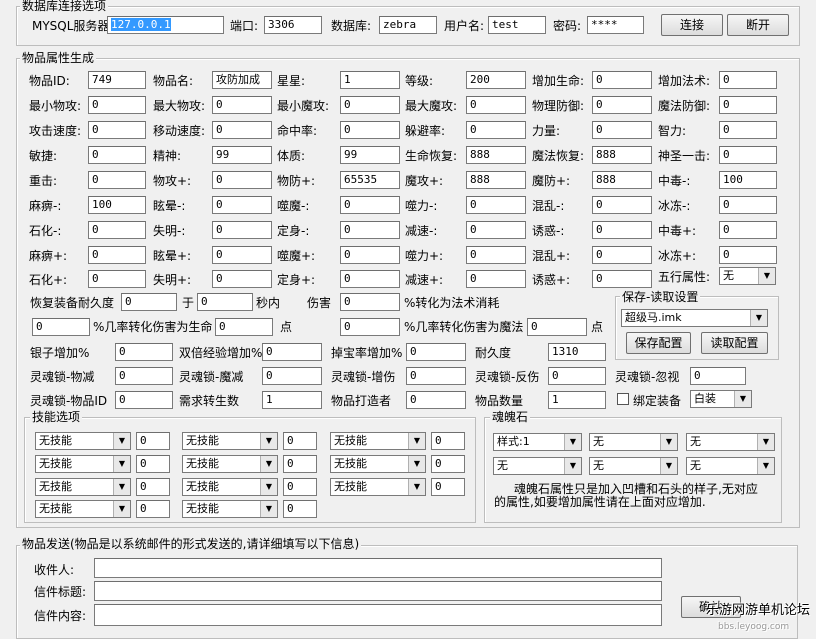  Describe the element at coordinates (370, 80) in the screenshot. I see `attr-input: 1` at that location.